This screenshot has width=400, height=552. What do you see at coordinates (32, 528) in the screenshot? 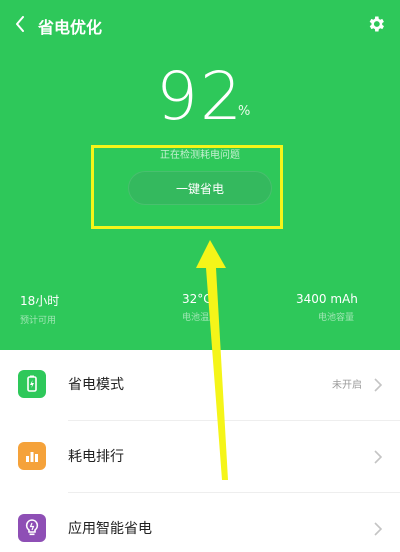
I see `lightbulb-icon` at bounding box center [32, 528].